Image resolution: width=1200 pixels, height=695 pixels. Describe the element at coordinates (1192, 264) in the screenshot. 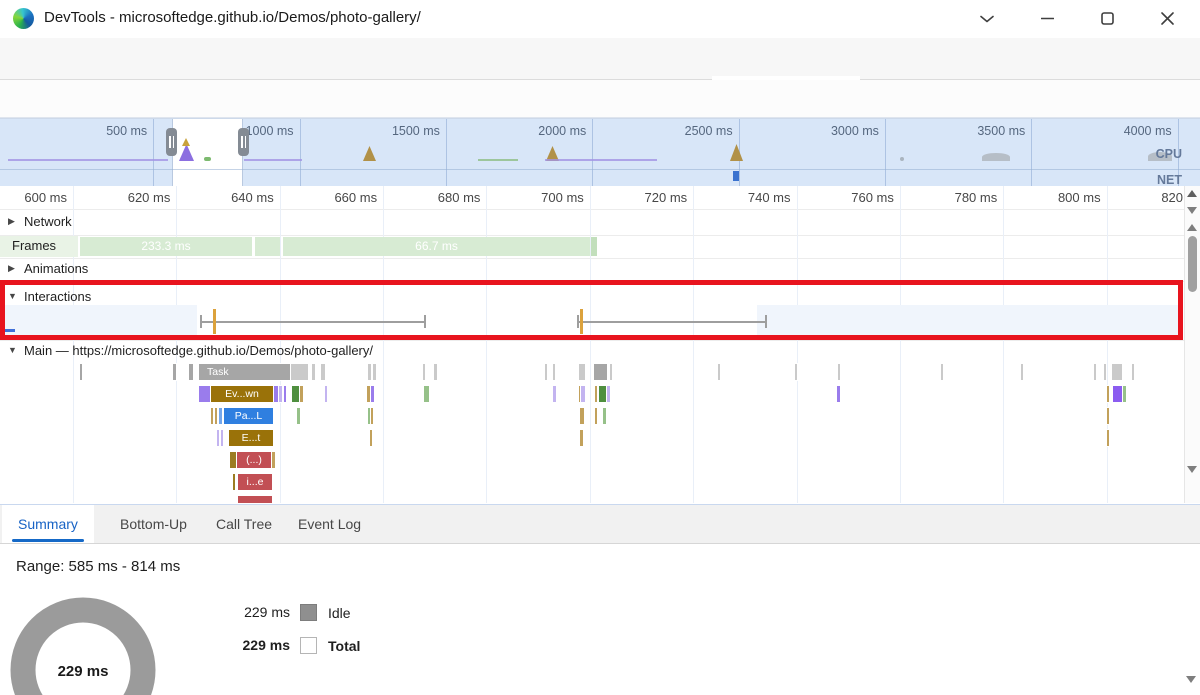

I see `scrollbar-thumb` at that location.